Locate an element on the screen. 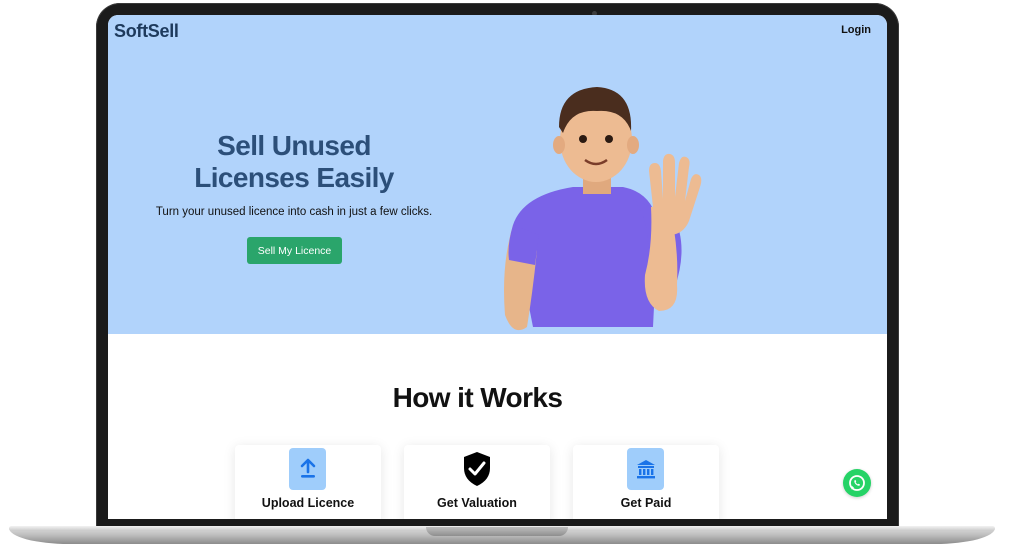 This screenshot has width=1024, height=559. hero-title-line1: Sell Unused is located at coordinates (294, 145).